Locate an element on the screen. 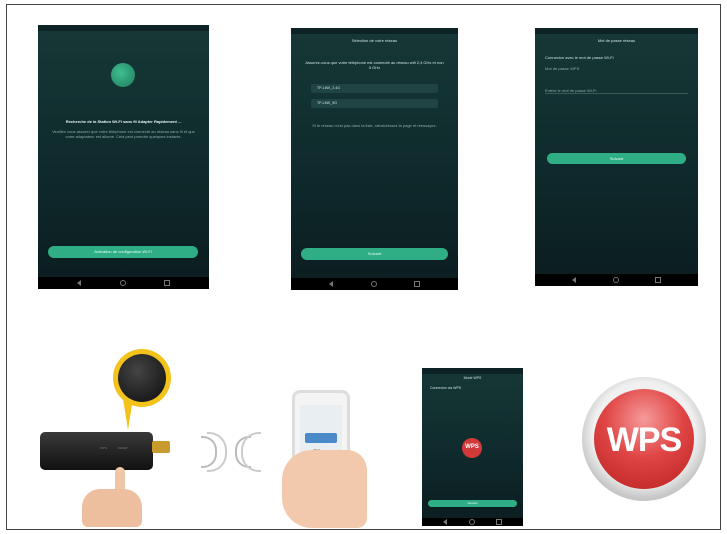 The width and height of the screenshot is (727, 534). wps-logo-inner: WPS is located at coordinates (644, 439).